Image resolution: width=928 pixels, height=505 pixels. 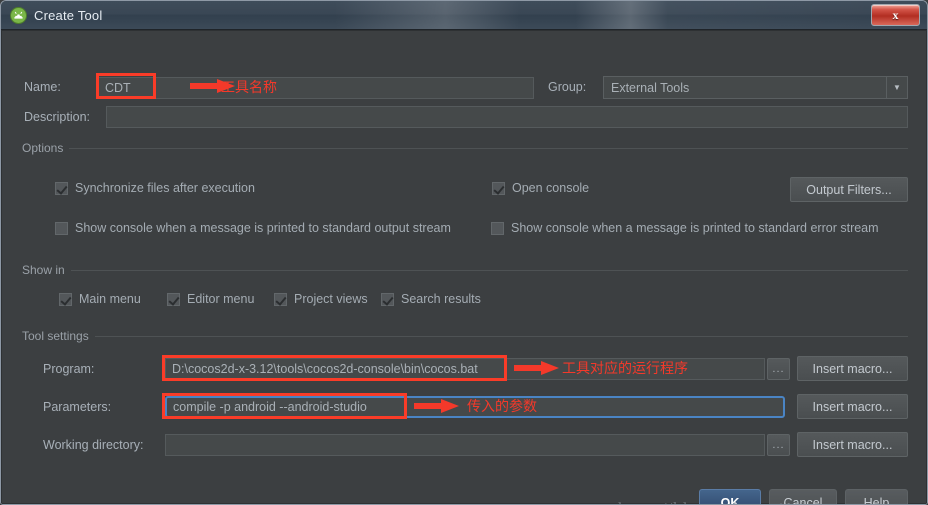 I want to click on title-bar: Create Tool x, so click(x=464, y=15).